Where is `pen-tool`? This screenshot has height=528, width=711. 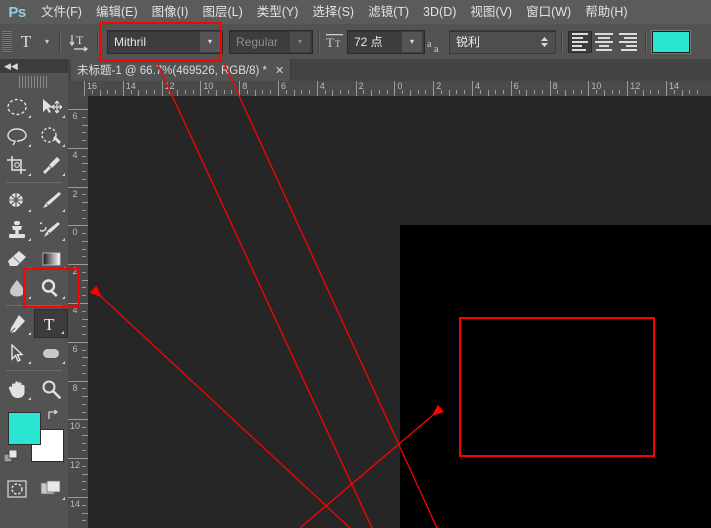 pen-tool is located at coordinates (17, 323).